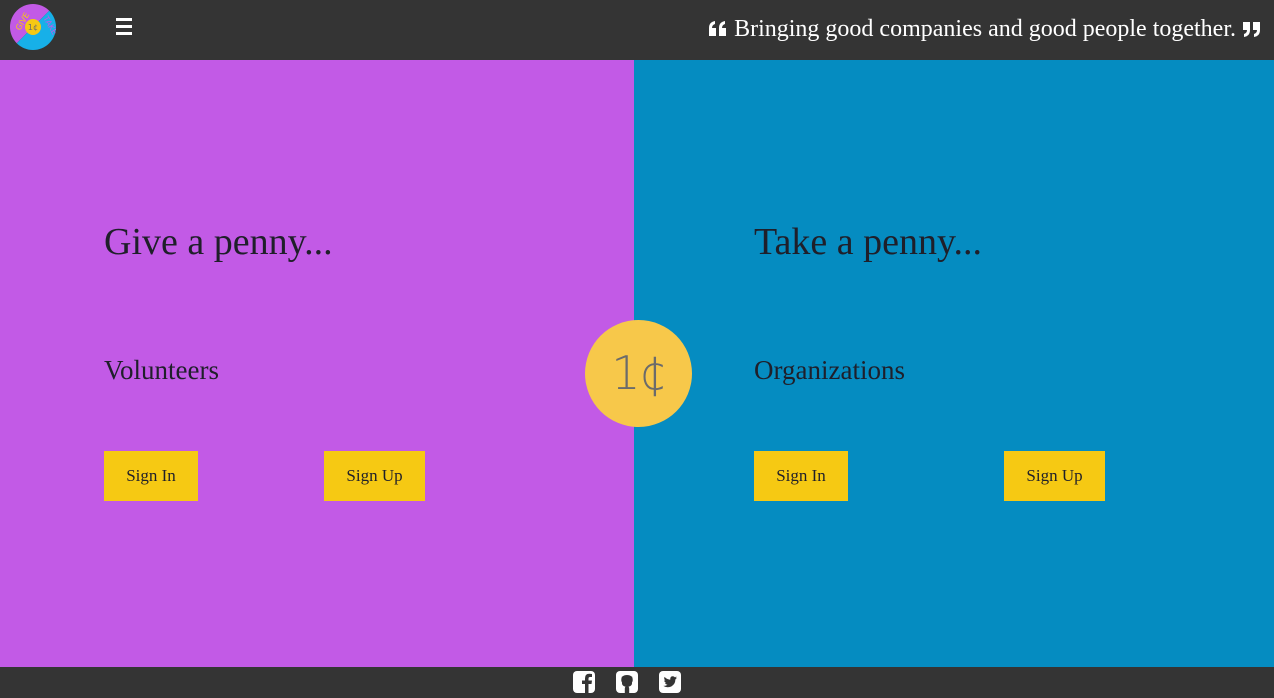 The image size is (1274, 698). What do you see at coordinates (718, 28) in the screenshot?
I see `open-quote-icon` at bounding box center [718, 28].